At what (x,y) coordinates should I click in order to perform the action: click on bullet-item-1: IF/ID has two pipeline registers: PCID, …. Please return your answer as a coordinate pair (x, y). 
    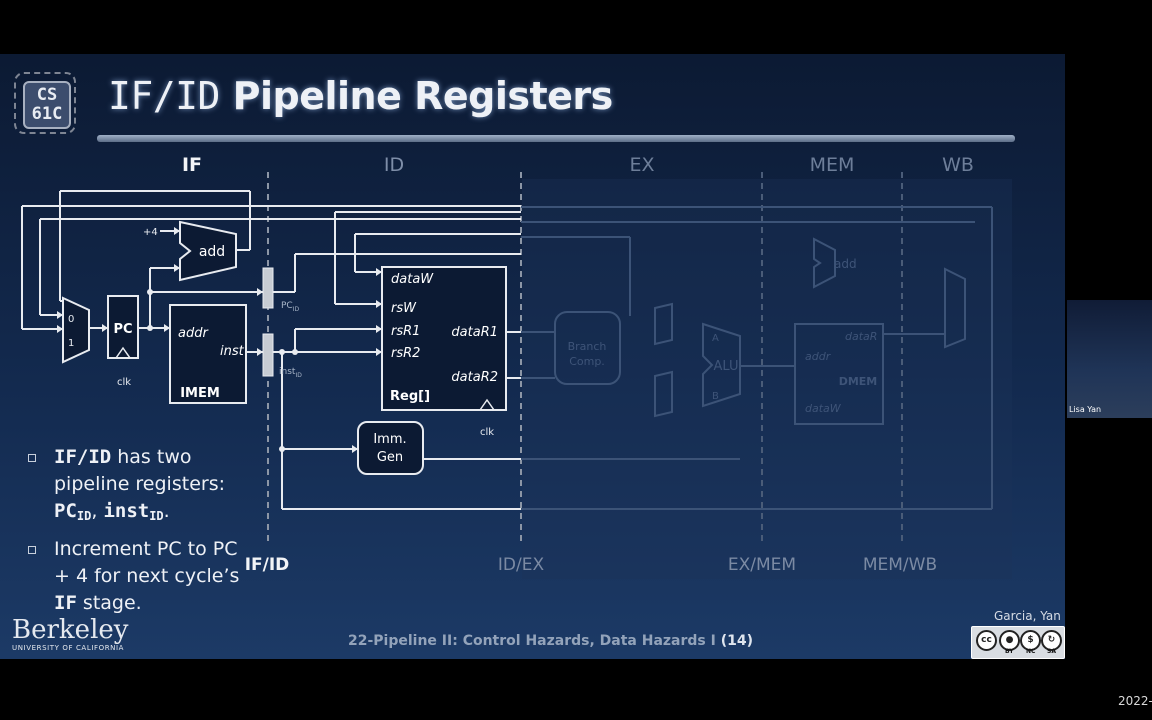
    Looking at the image, I should click on (135, 487).